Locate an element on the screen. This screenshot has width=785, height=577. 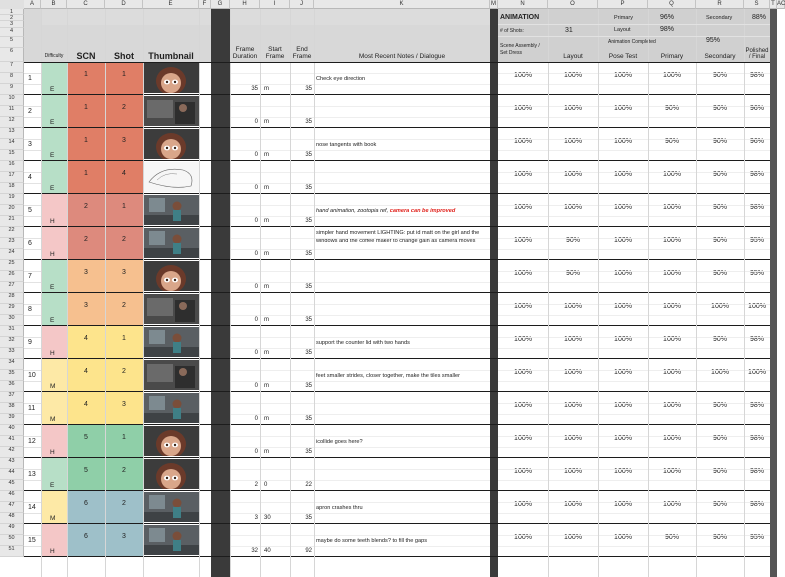
row-number: 7 is located at coordinates (12, 67).